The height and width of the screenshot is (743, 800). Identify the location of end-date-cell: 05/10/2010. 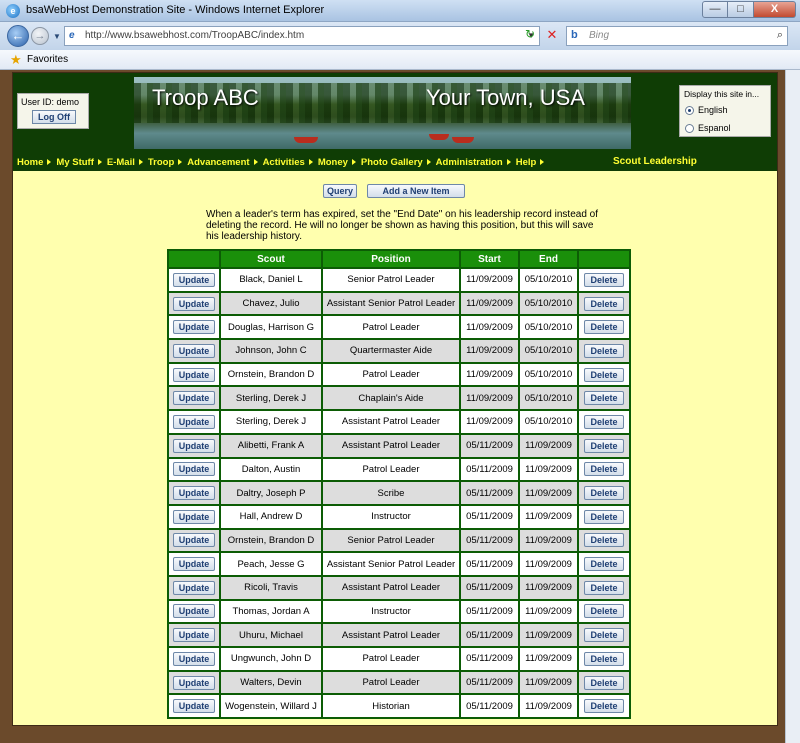
(548, 303).